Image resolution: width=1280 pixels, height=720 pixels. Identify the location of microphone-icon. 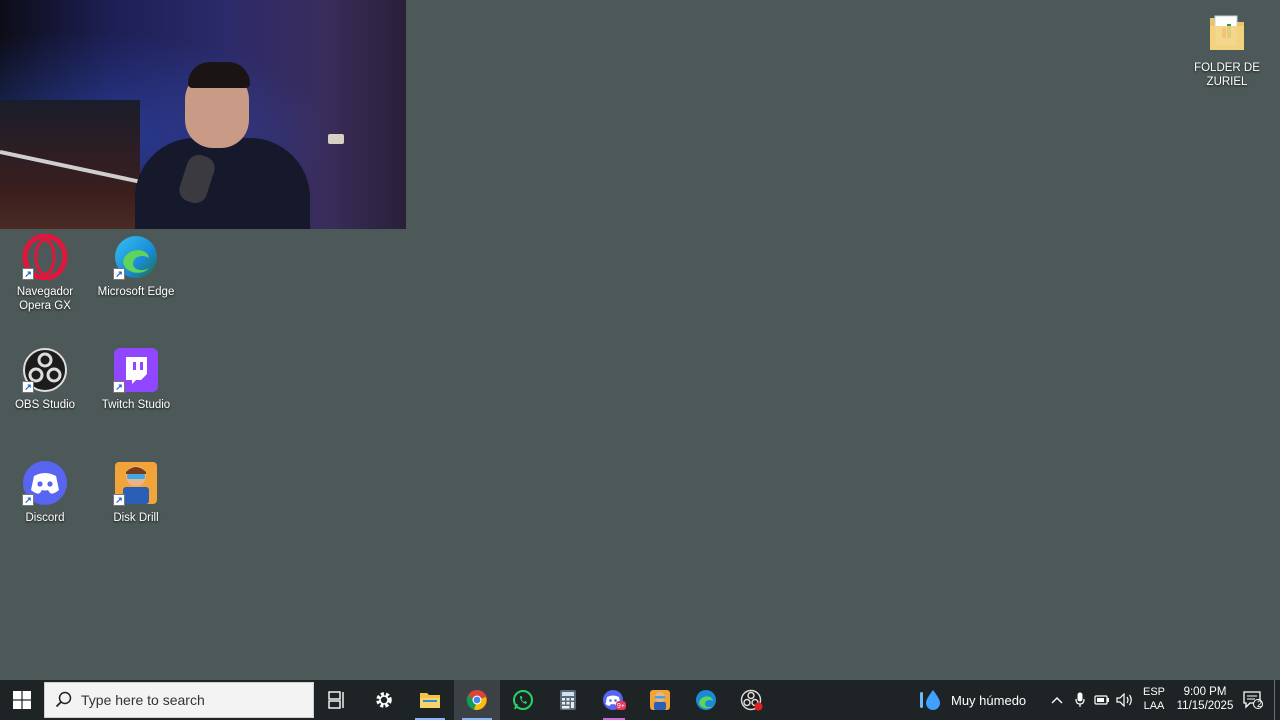
(1080, 699).